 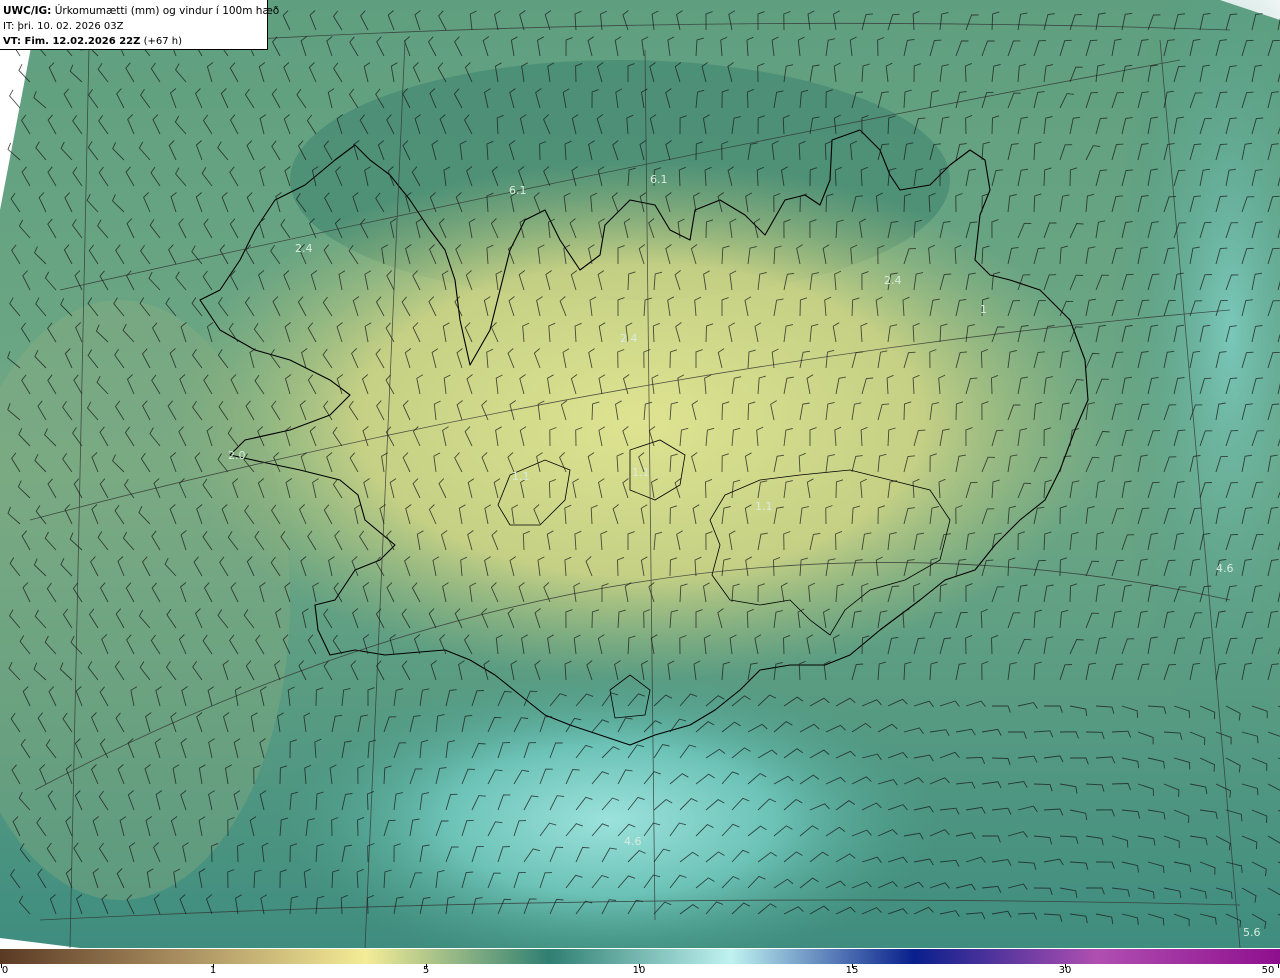 I want to click on map-value-label: 5.6, so click(x=1252, y=932).